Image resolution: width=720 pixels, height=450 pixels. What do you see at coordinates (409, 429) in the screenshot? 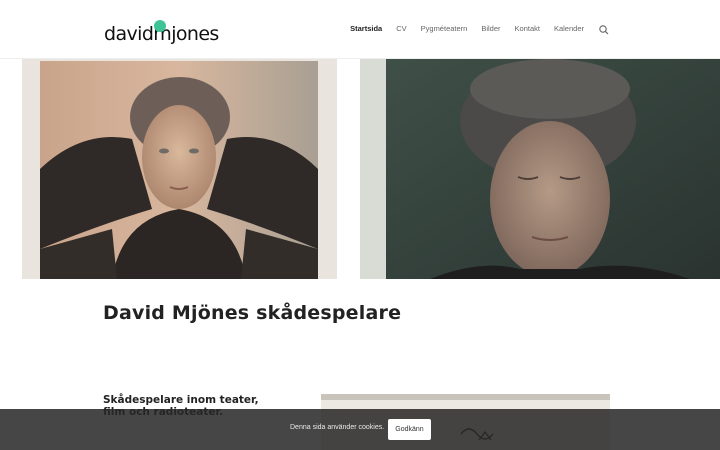
I see `cookie-accept-button: Godkänn` at bounding box center [409, 429].